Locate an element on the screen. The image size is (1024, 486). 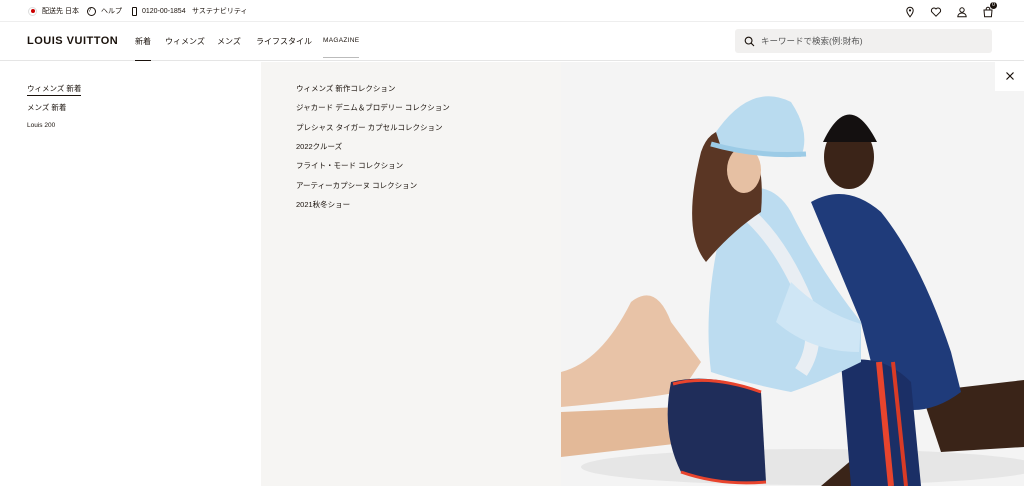
close-icon is located at coordinates (1010, 77).